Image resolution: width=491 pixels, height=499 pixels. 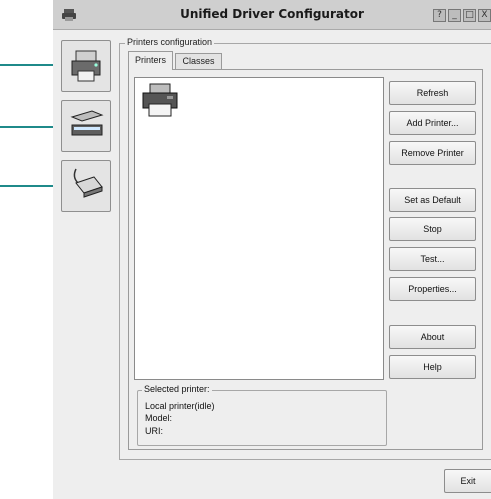 What do you see at coordinates (177, 389) in the screenshot?
I see `selected-printer-title: Selected printer:` at bounding box center [177, 389].